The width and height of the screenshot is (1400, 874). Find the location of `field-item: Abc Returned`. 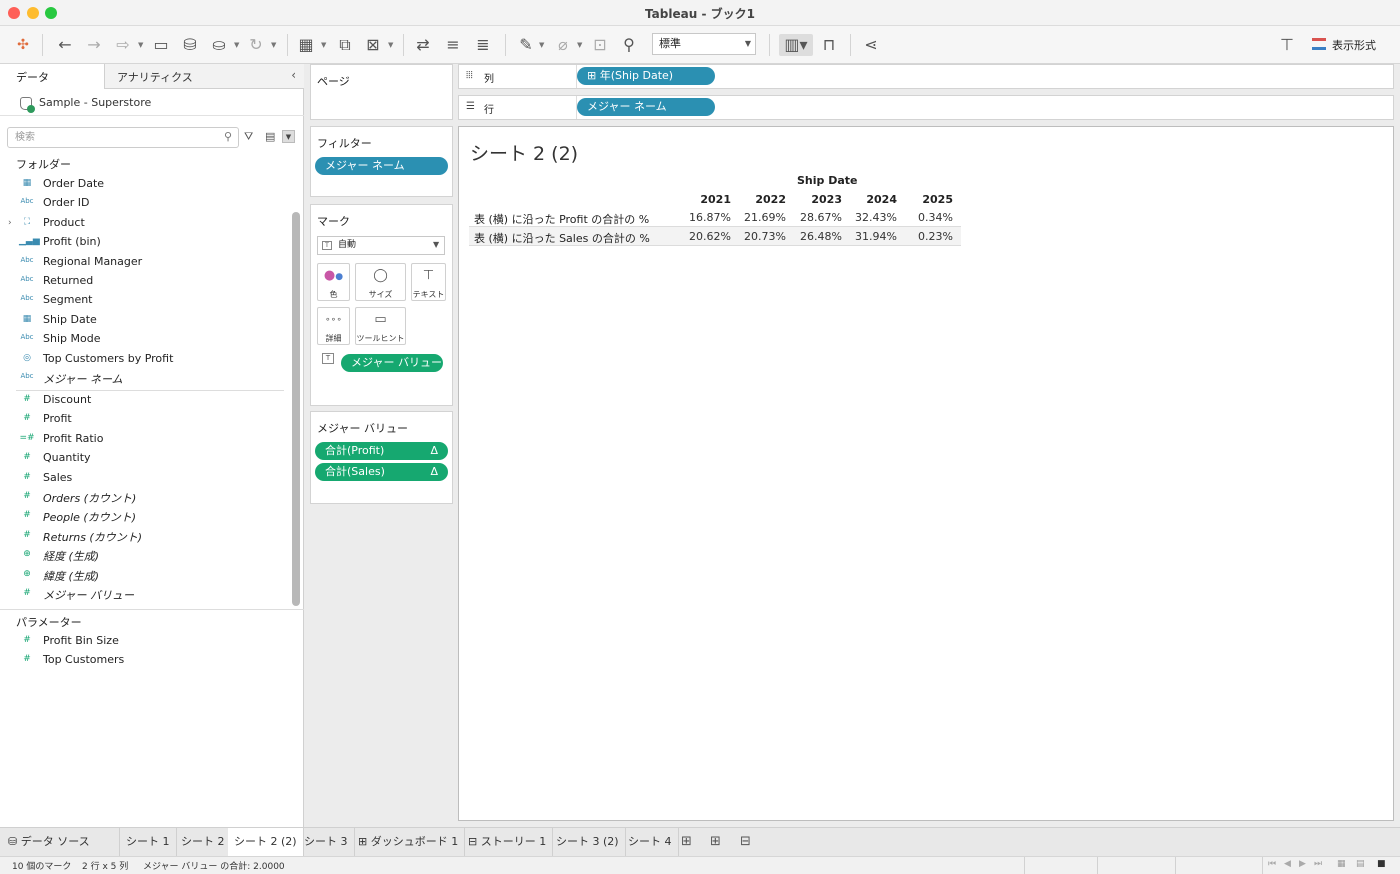

field-item: Abc Returned is located at coordinates (145, 282).